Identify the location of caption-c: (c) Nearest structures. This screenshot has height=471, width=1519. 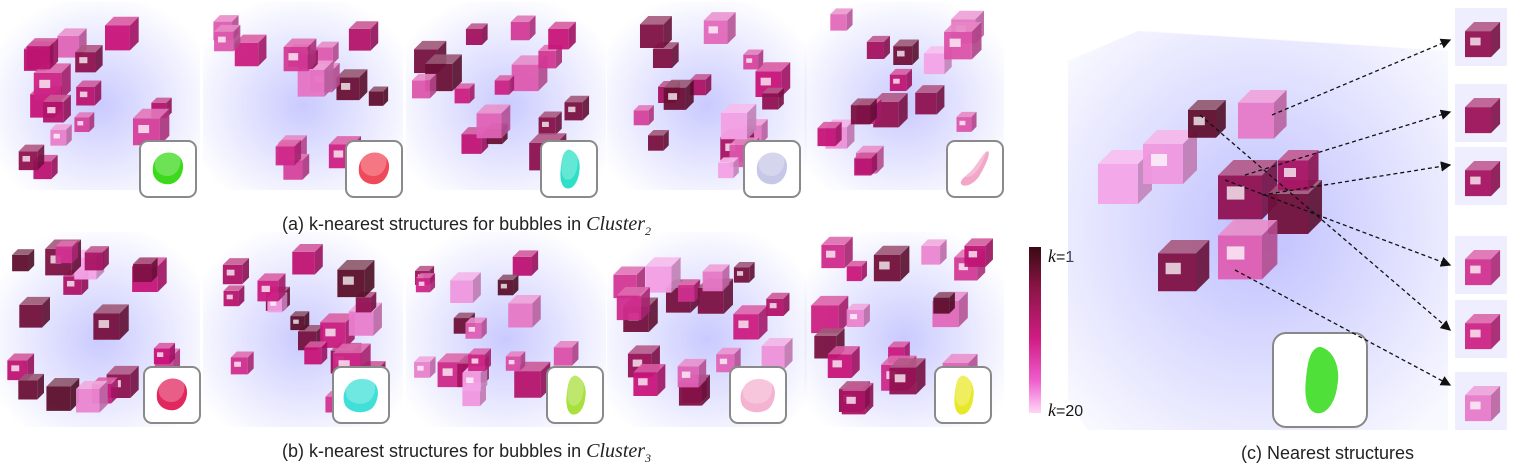
(1328, 453).